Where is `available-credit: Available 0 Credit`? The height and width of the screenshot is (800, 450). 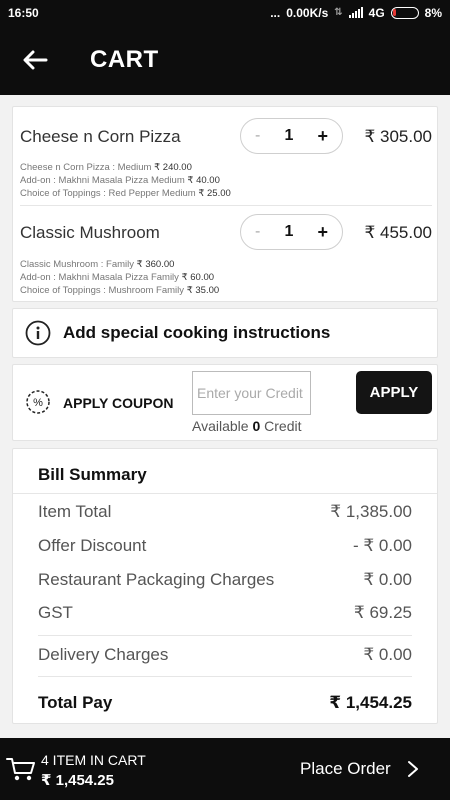
available-credit: Available 0 Credit is located at coordinates (247, 426).